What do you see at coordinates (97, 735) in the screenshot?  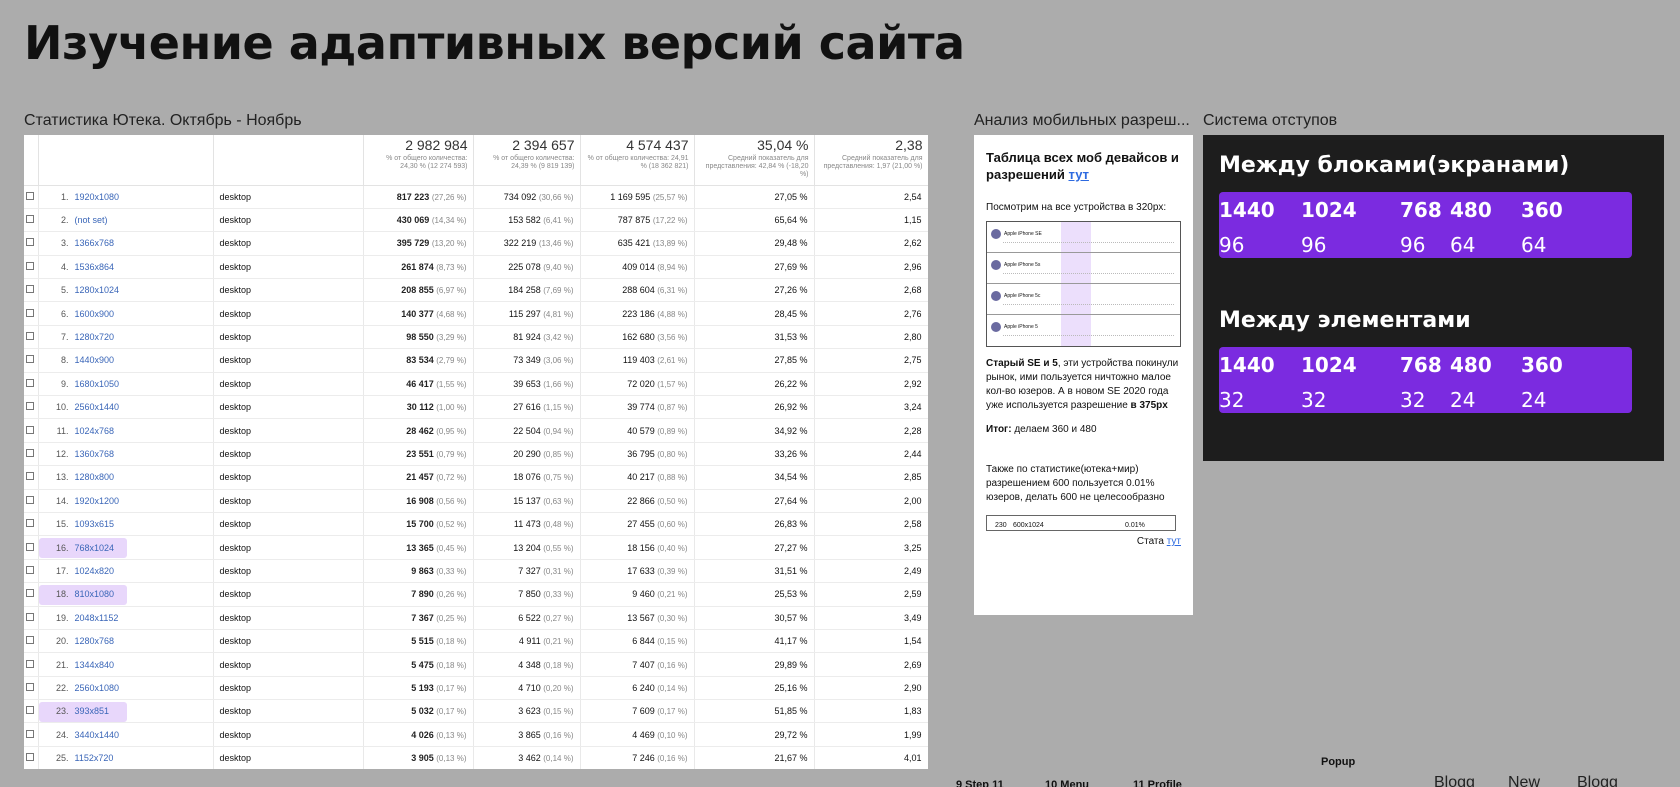 I see `resolution-link: 3440x1440` at bounding box center [97, 735].